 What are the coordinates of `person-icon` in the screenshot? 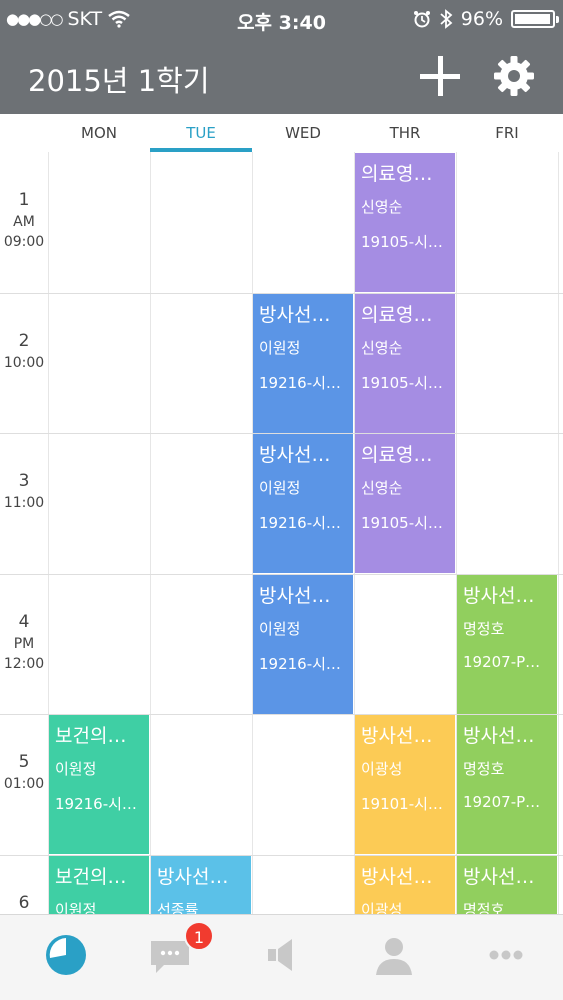 It's located at (394, 956).